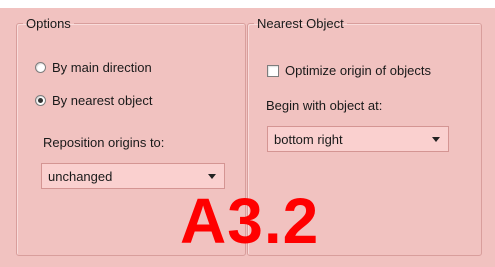 The width and height of the screenshot is (495, 267). I want to click on options-legend: Options, so click(48, 23).